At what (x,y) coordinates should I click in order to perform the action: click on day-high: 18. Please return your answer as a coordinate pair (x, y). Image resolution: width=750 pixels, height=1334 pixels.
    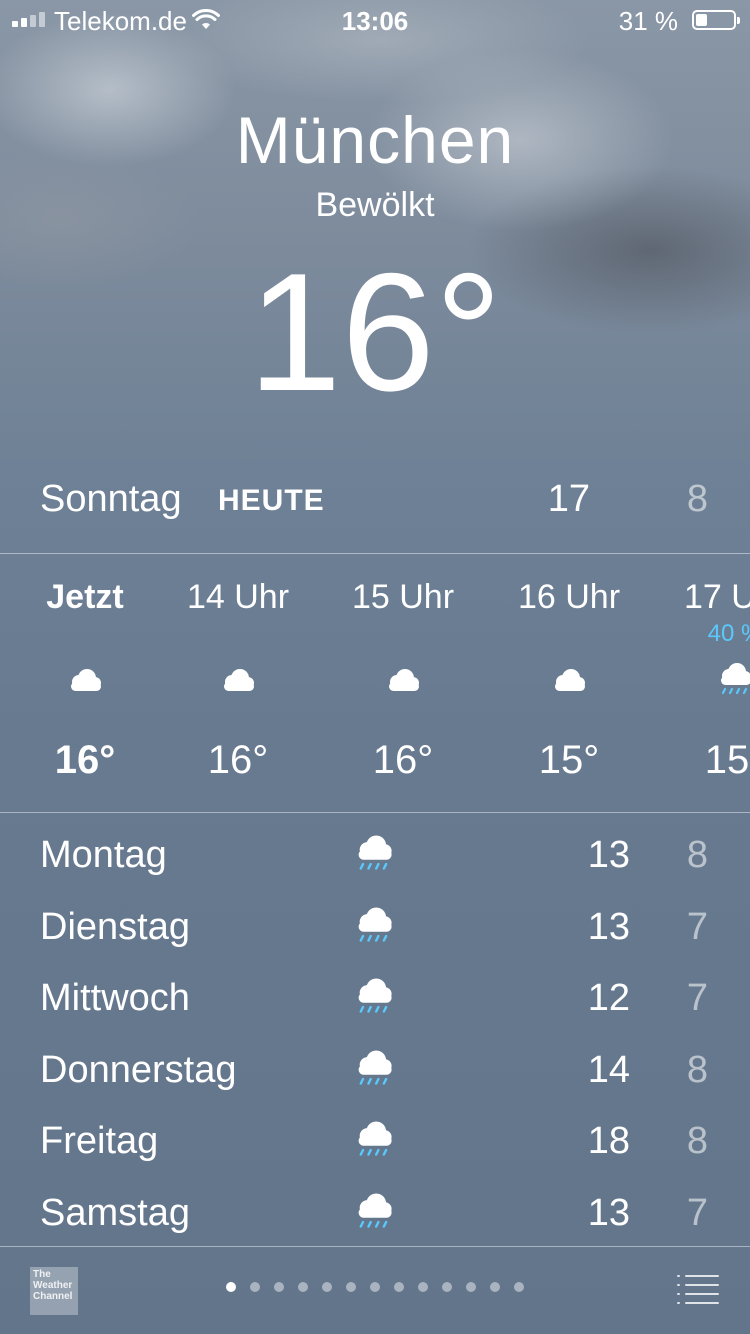
    Looking at the image, I should click on (608, 1141).